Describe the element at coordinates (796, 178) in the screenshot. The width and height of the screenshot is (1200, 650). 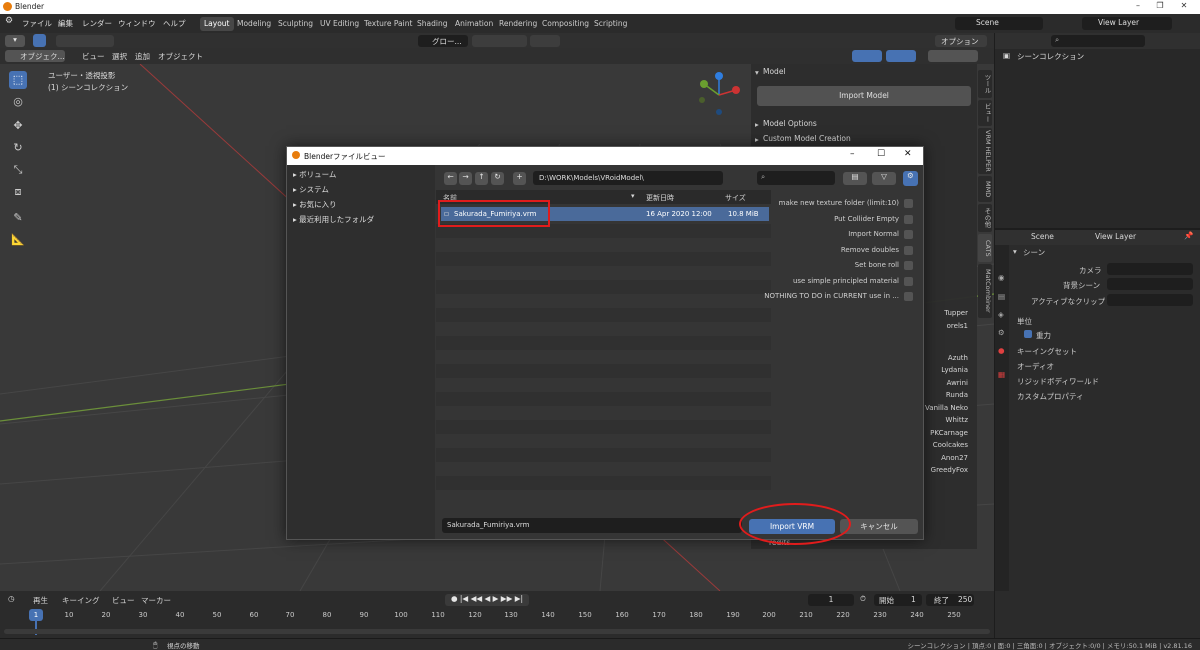
I see `file-search-input` at that location.